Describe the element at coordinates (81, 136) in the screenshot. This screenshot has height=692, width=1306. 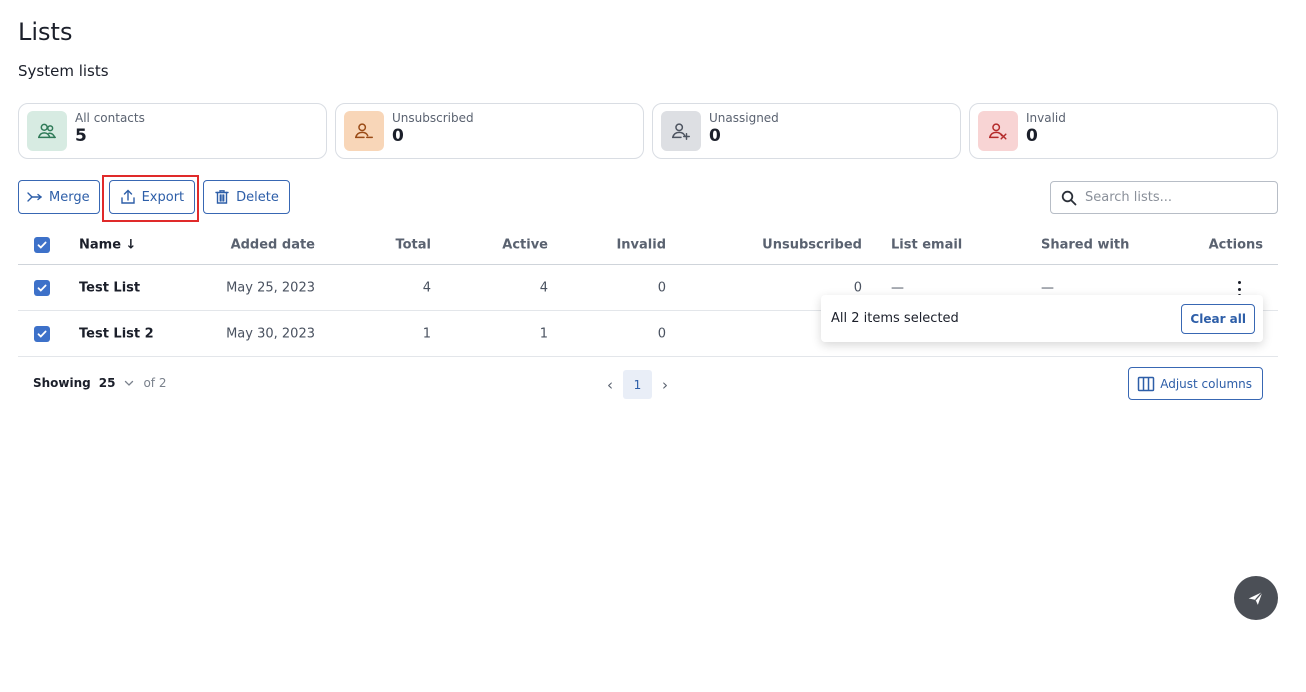
I see `card-value: 5` at that location.